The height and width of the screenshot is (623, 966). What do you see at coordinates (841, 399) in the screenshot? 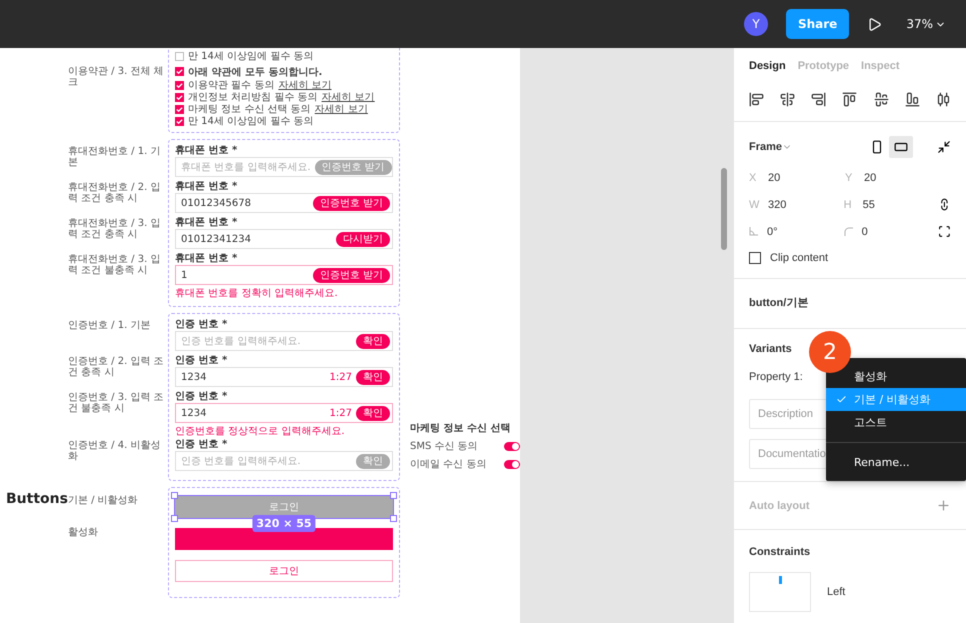
I see `checkmark-icon` at bounding box center [841, 399].